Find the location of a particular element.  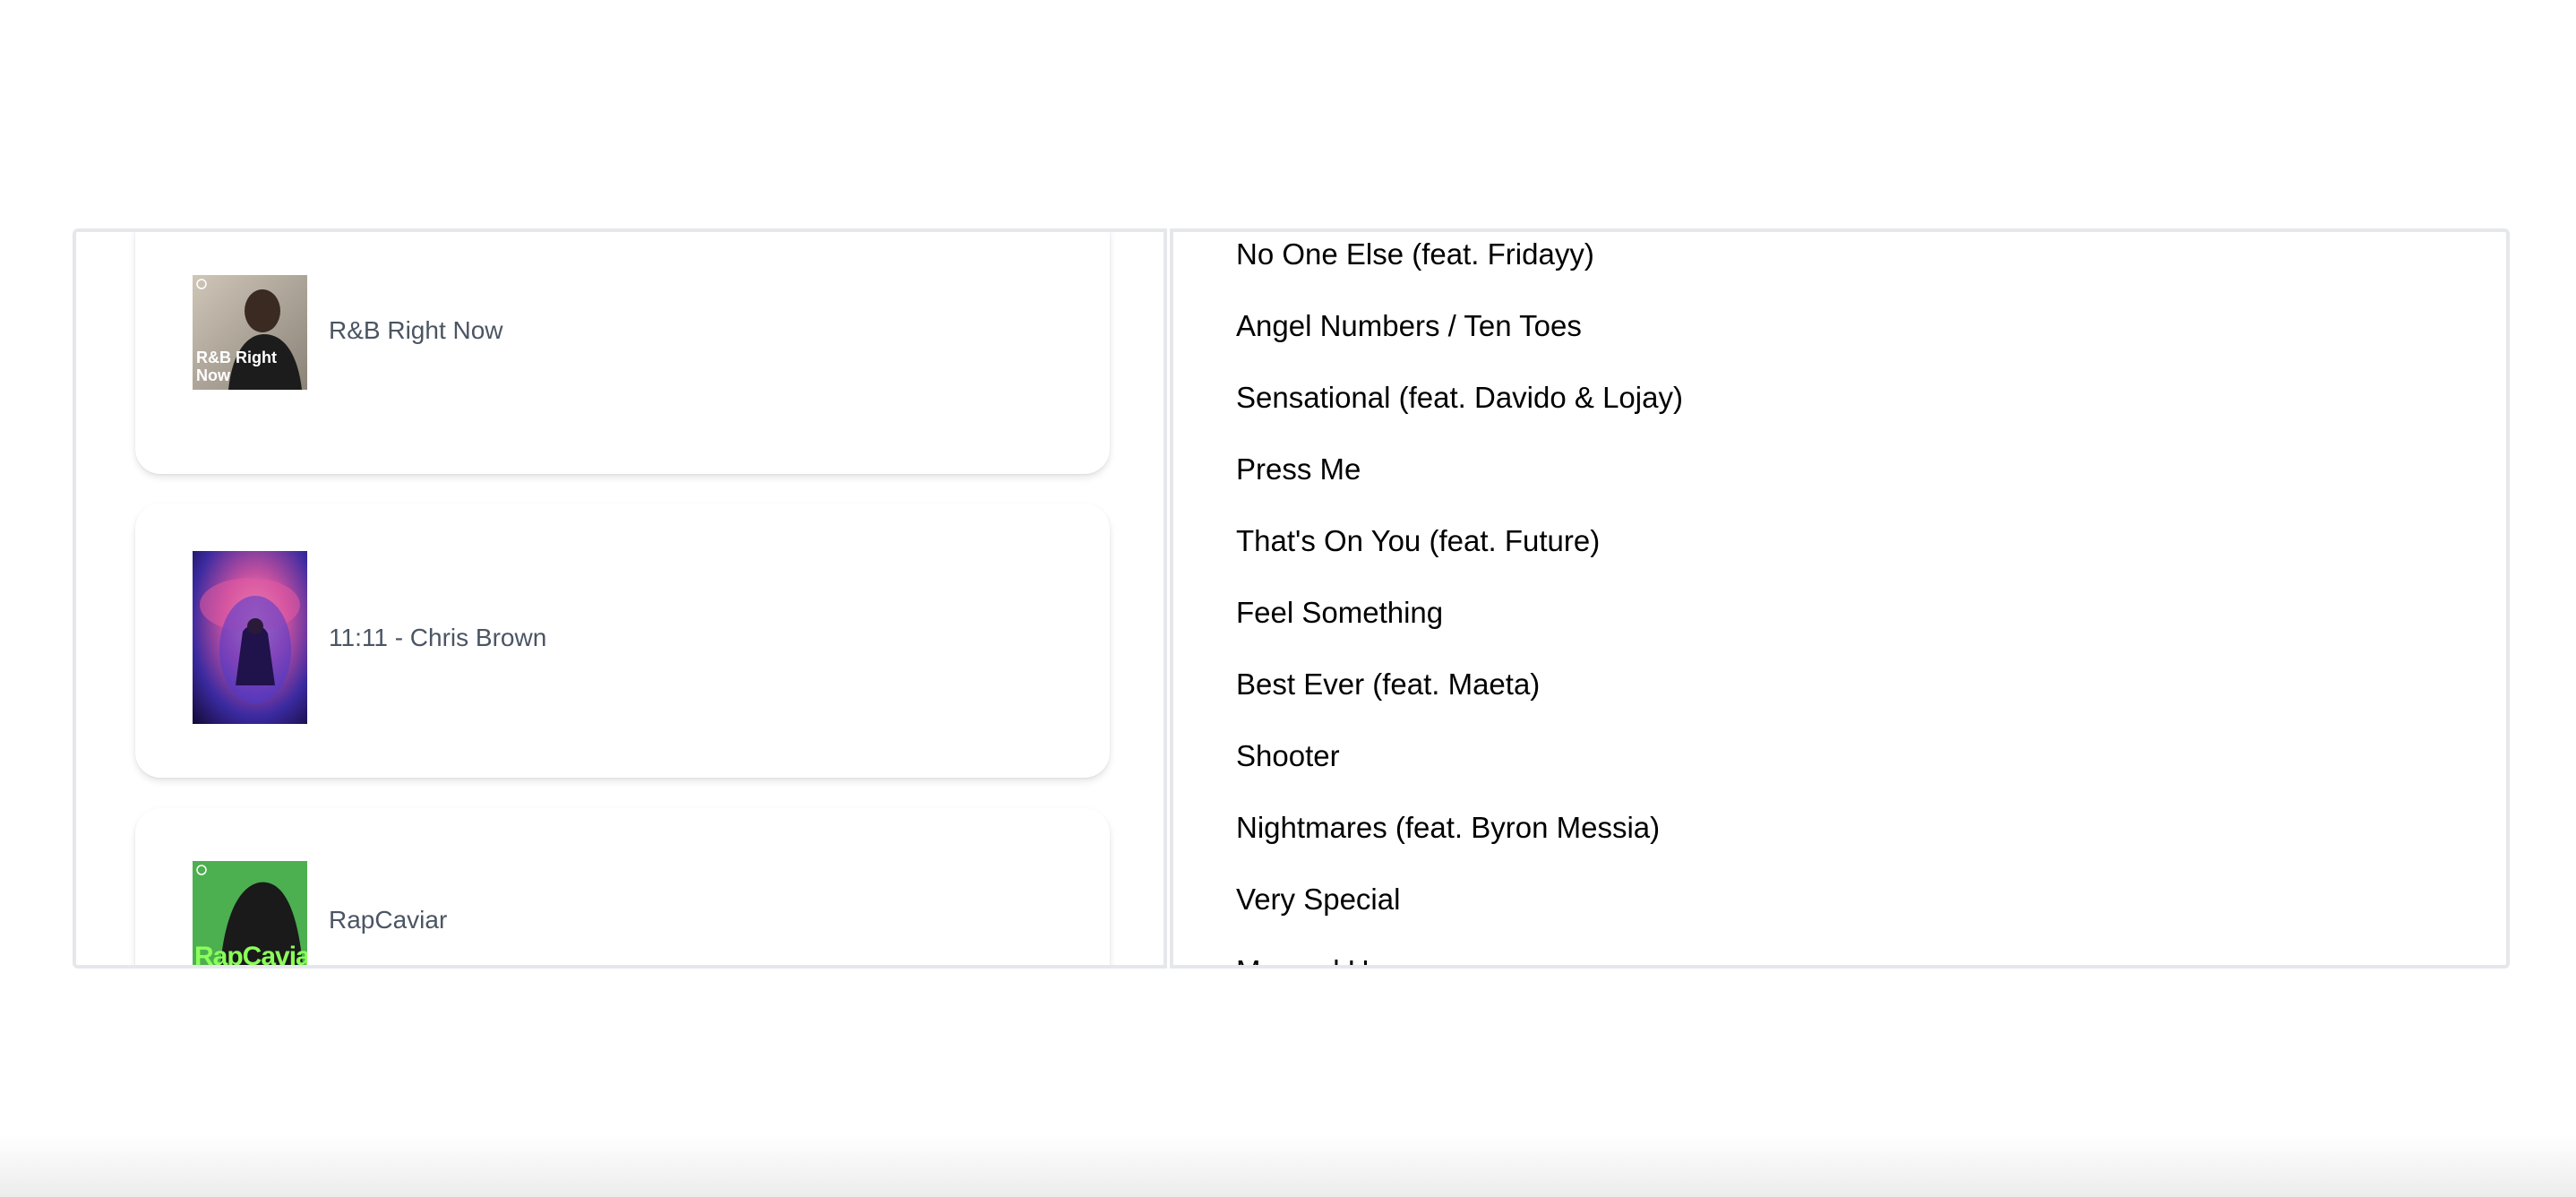

track-item: Press Me is located at coordinates (1298, 469).